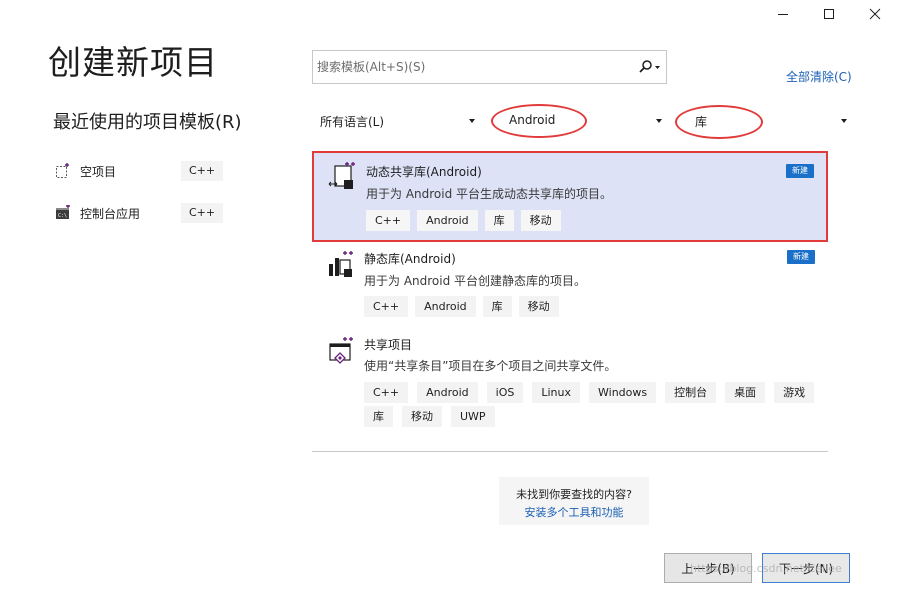 This screenshot has height=594, width=899. I want to click on tag: UWP, so click(473, 416).